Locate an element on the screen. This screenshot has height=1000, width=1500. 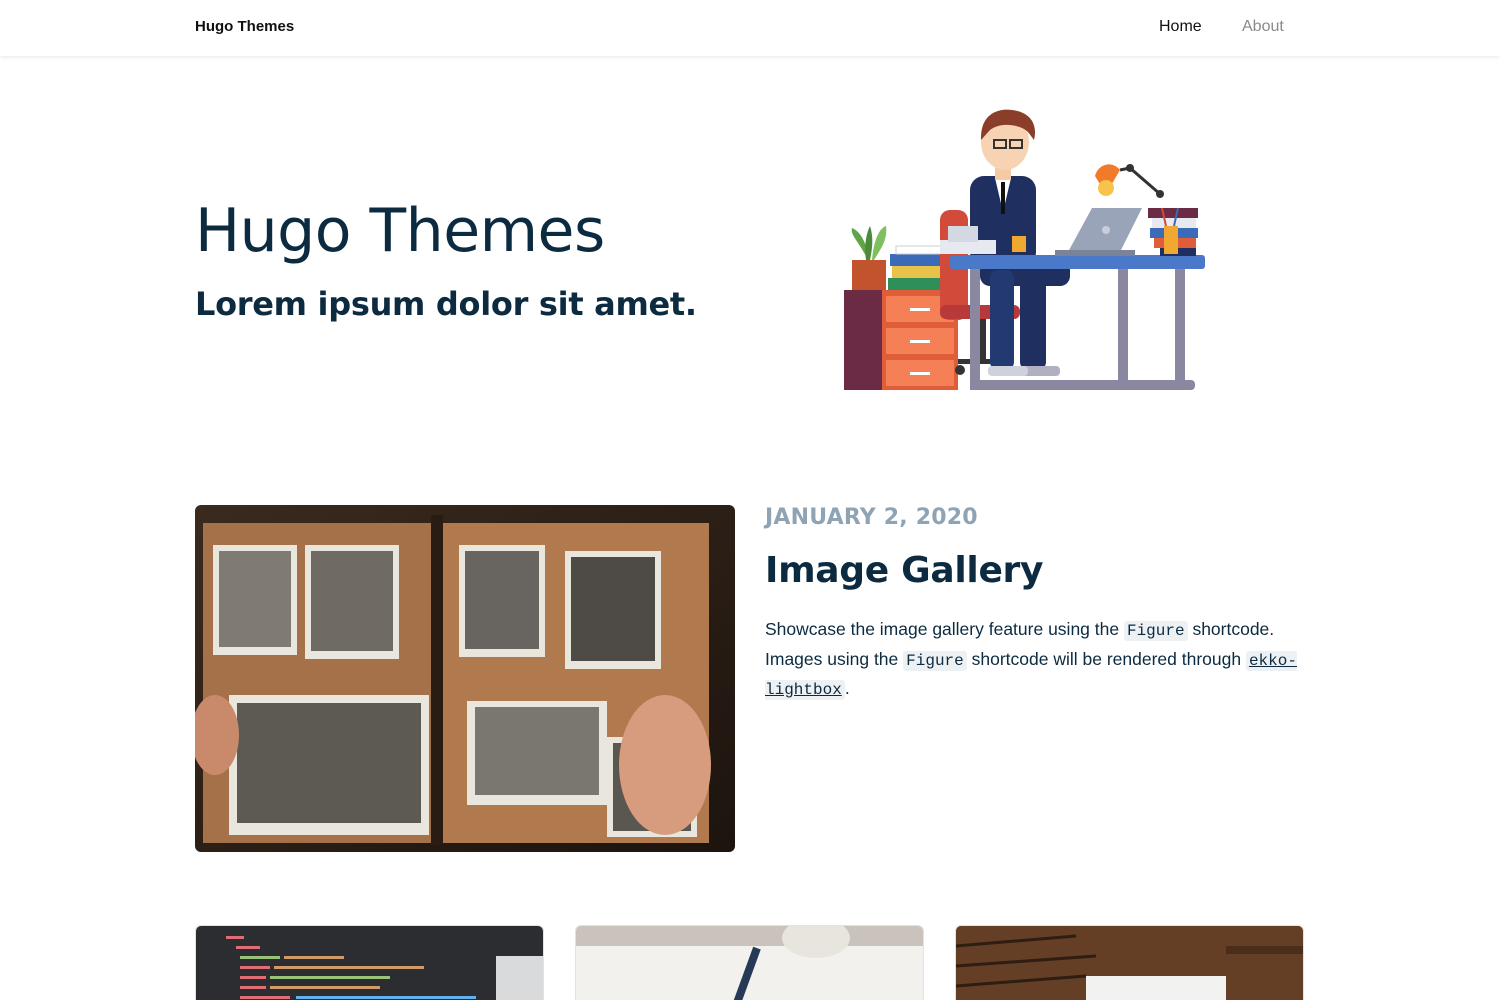
featured-post-image is located at coordinates (465, 678).